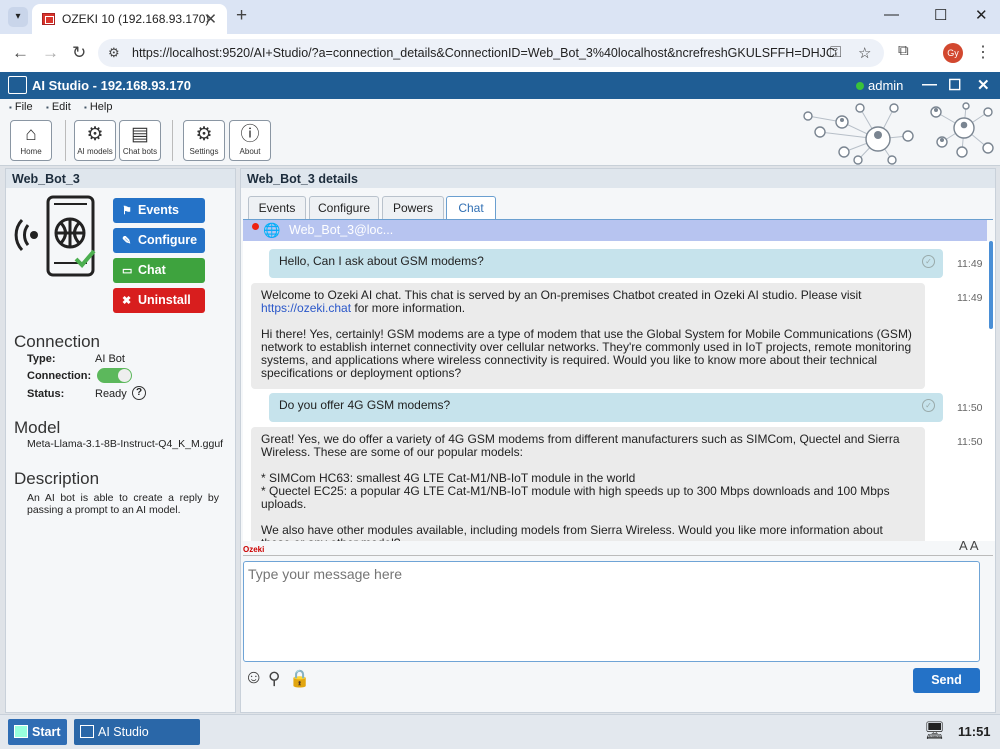  What do you see at coordinates (120, 178) in the screenshot?
I see `left-panel-header: Web_Bot_3` at bounding box center [120, 178].